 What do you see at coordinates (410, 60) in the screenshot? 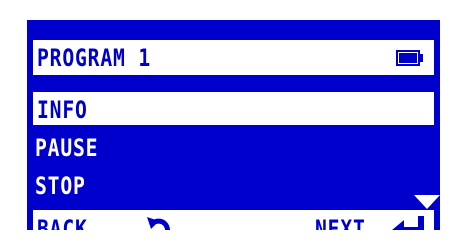
I see `battery-icon` at bounding box center [410, 60].